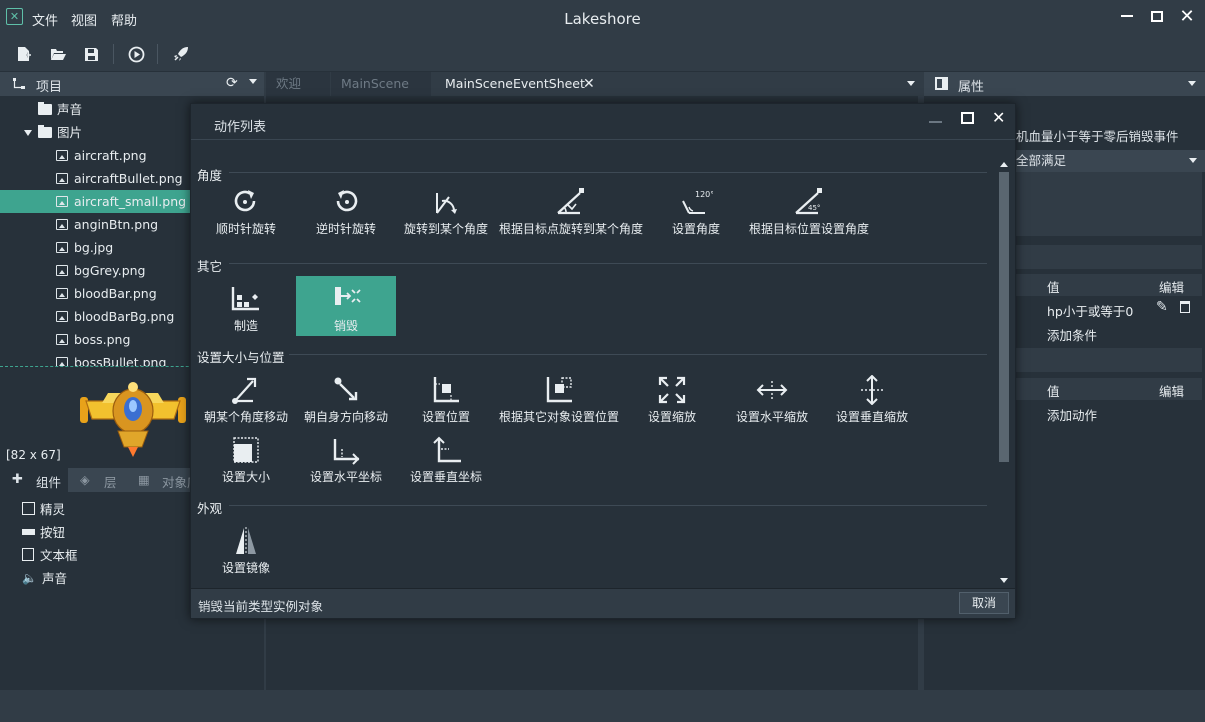 This screenshot has height=722, width=1205. Describe the element at coordinates (346, 457) in the screenshot. I see `action-set-x: 设置水平坐标` at that location.